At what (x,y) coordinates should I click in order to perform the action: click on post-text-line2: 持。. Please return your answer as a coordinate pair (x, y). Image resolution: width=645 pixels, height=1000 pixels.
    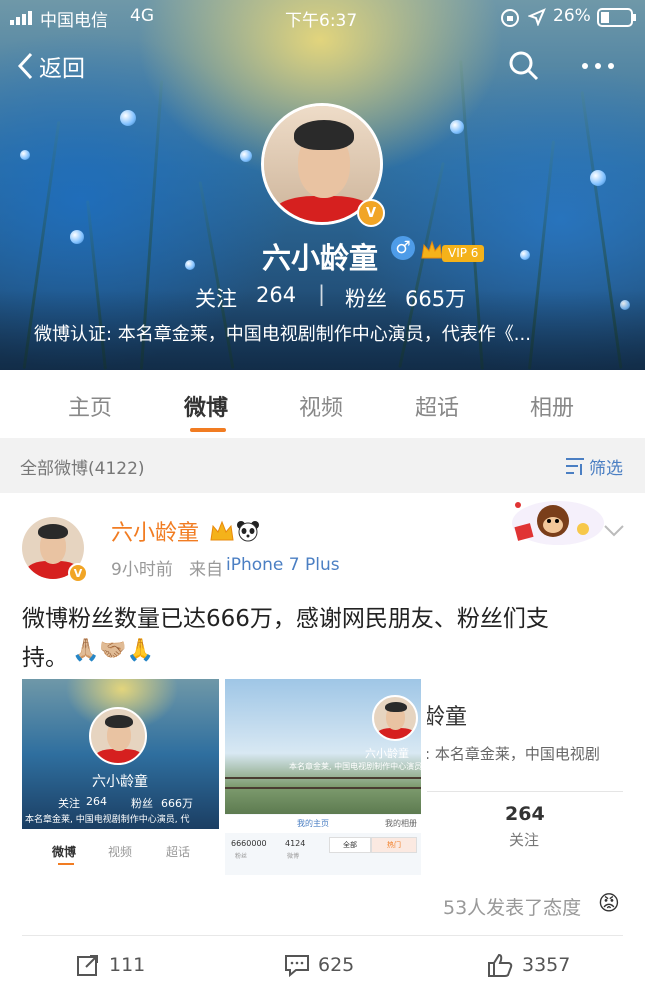
    Looking at the image, I should click on (45, 658).